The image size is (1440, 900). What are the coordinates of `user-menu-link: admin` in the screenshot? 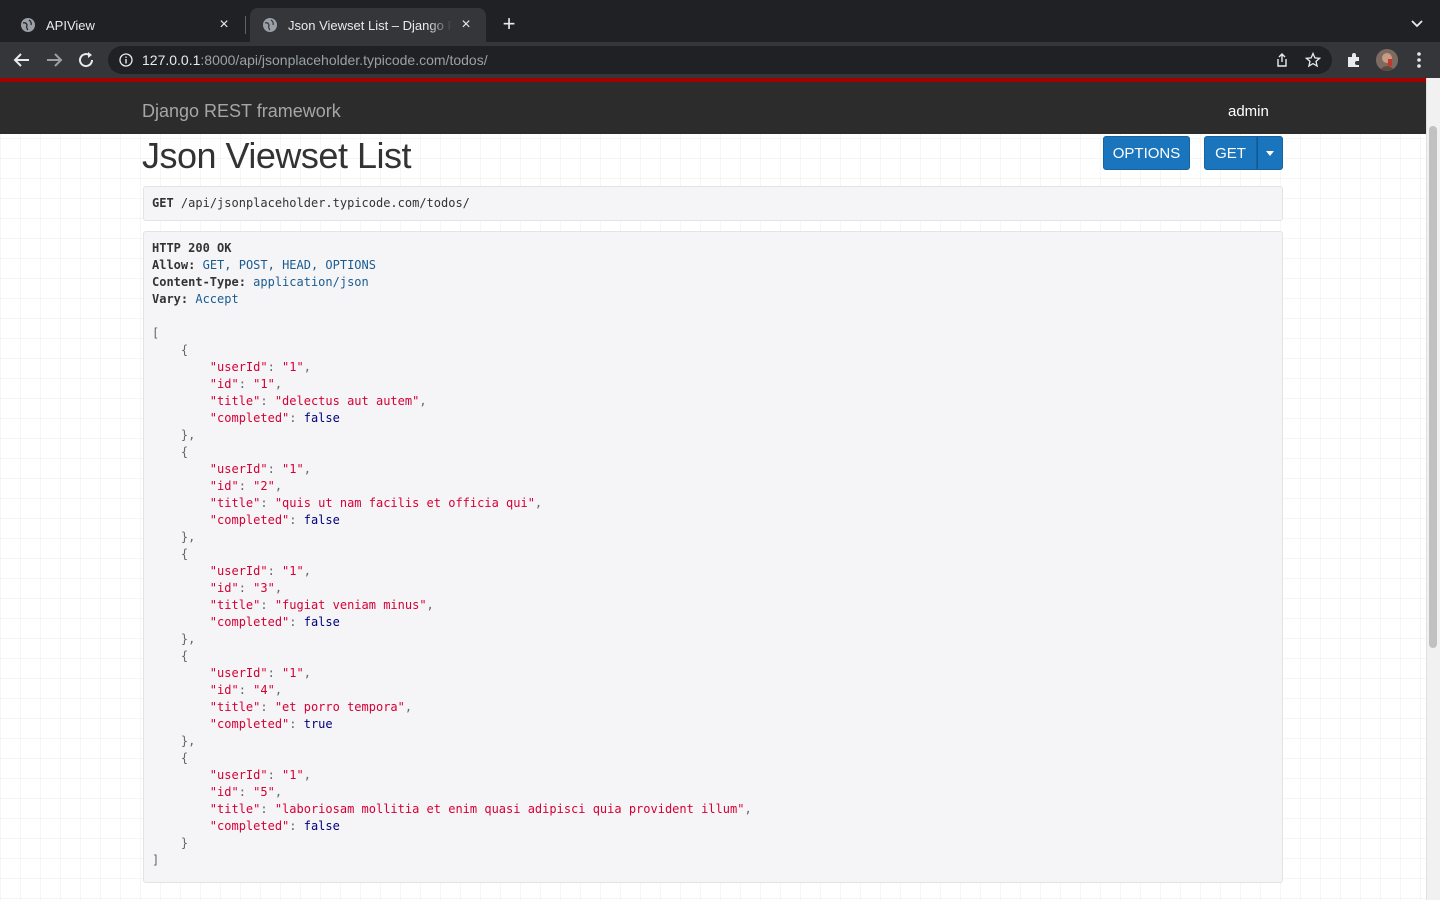 It's located at (1248, 111).